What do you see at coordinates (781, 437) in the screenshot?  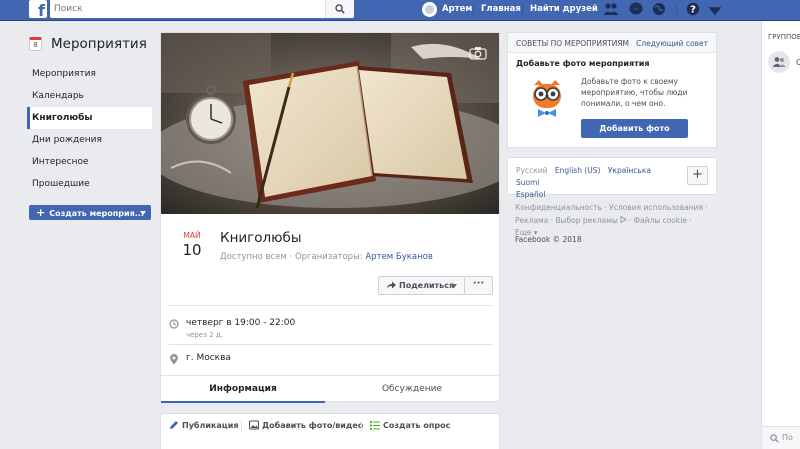 I see `chat-search: По` at bounding box center [781, 437].